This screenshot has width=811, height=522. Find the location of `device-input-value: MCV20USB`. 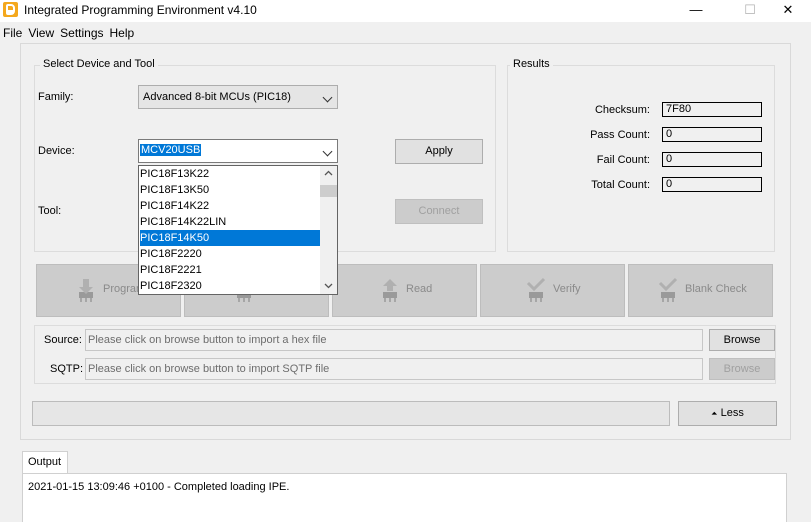

device-input-value: MCV20USB is located at coordinates (171, 150).